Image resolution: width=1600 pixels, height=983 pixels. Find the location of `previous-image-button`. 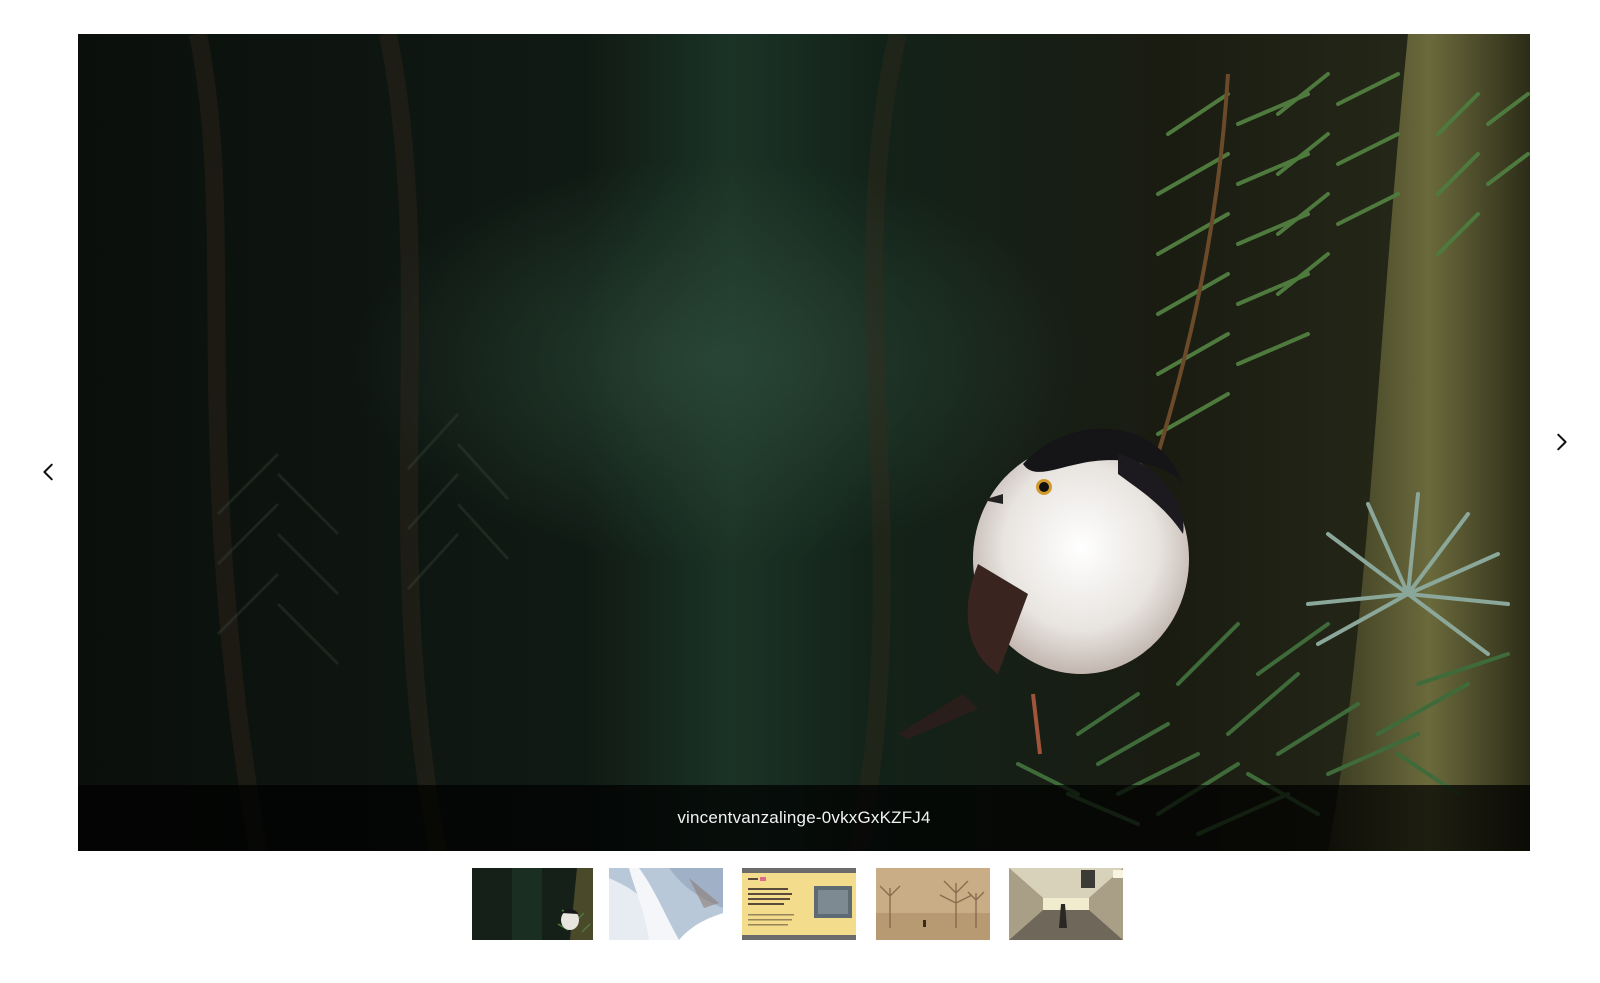

previous-image-button is located at coordinates (49, 472).